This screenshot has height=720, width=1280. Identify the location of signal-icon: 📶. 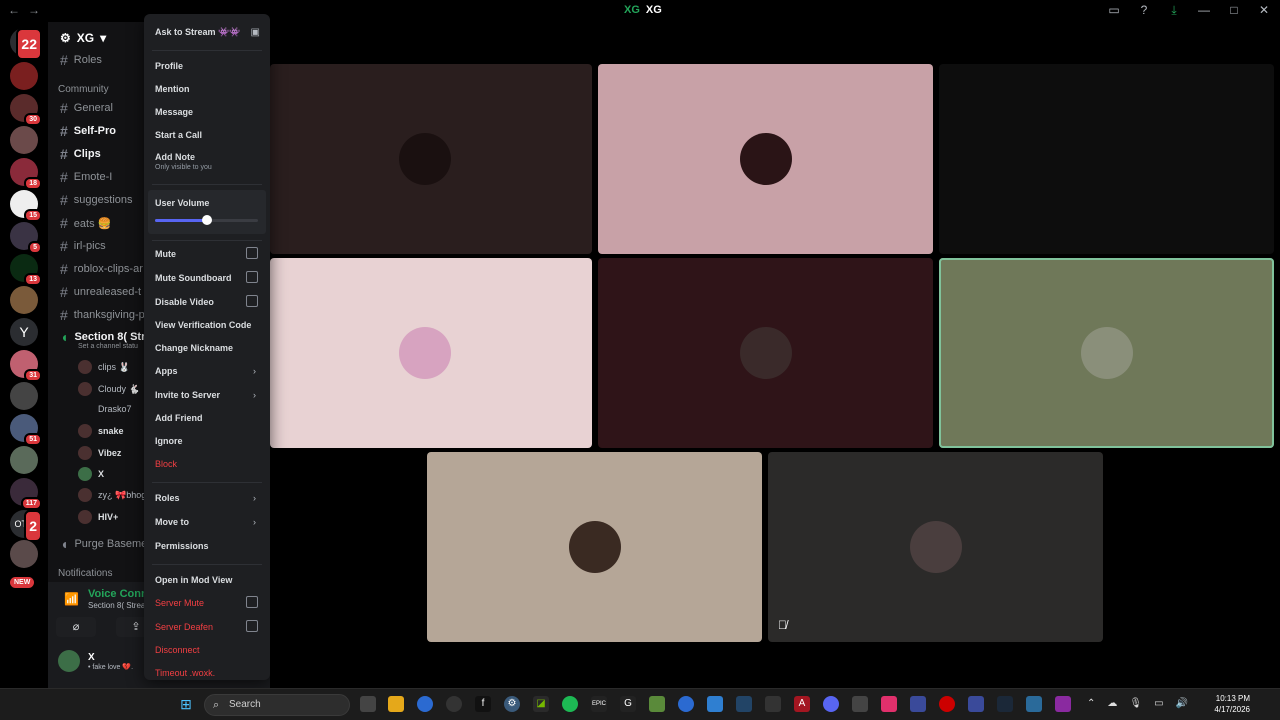
(71, 599).